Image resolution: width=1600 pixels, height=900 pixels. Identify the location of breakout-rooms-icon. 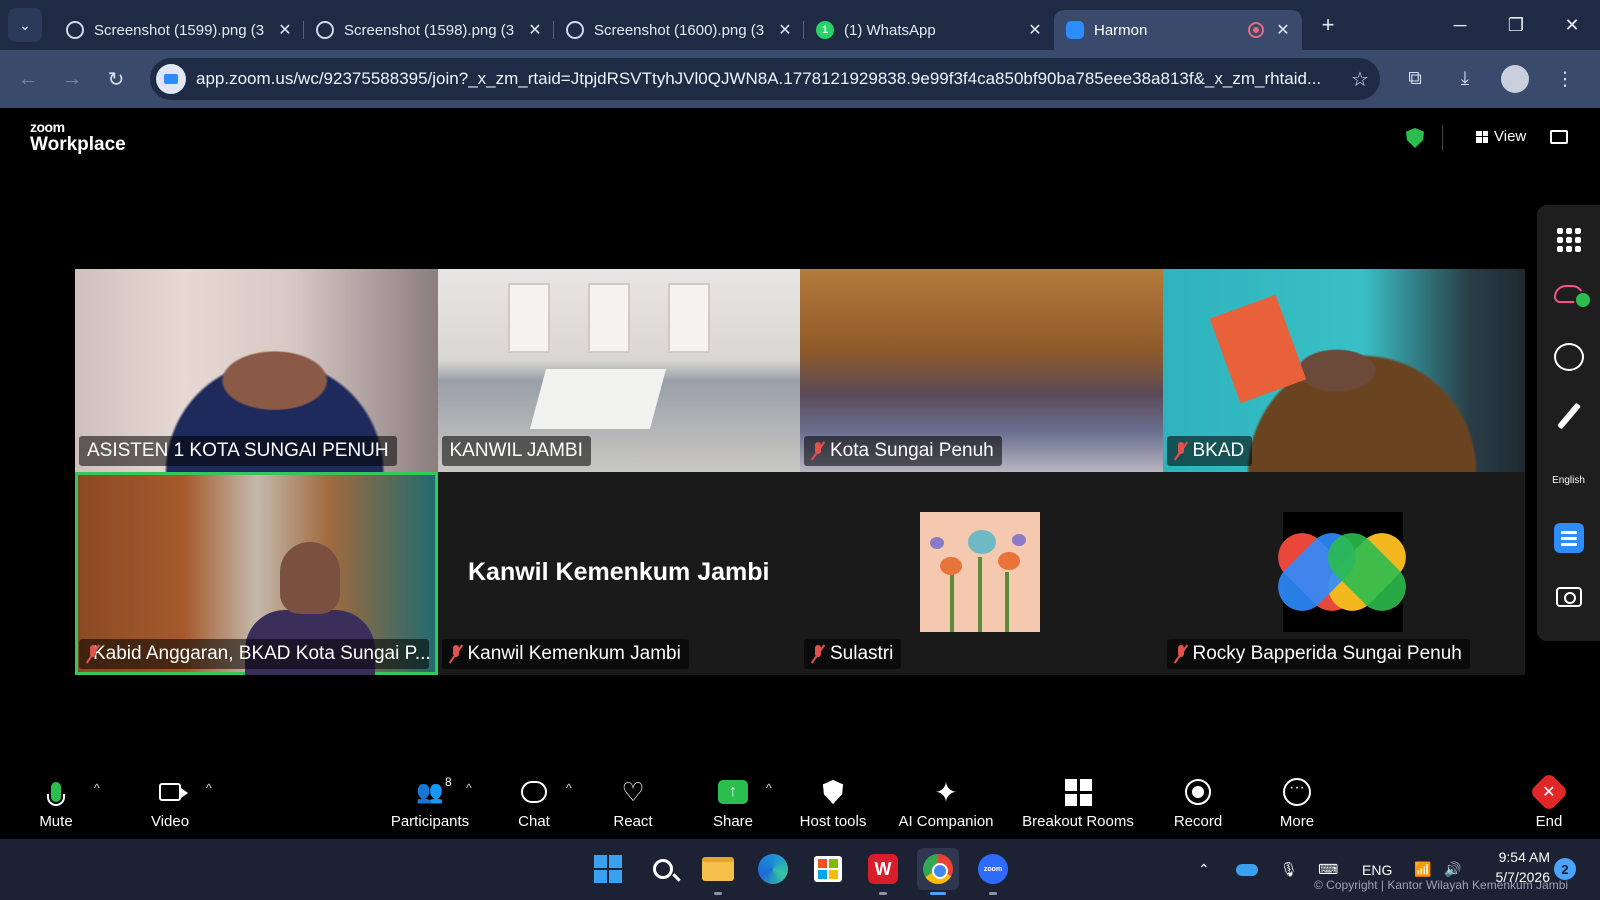
(1078, 792).